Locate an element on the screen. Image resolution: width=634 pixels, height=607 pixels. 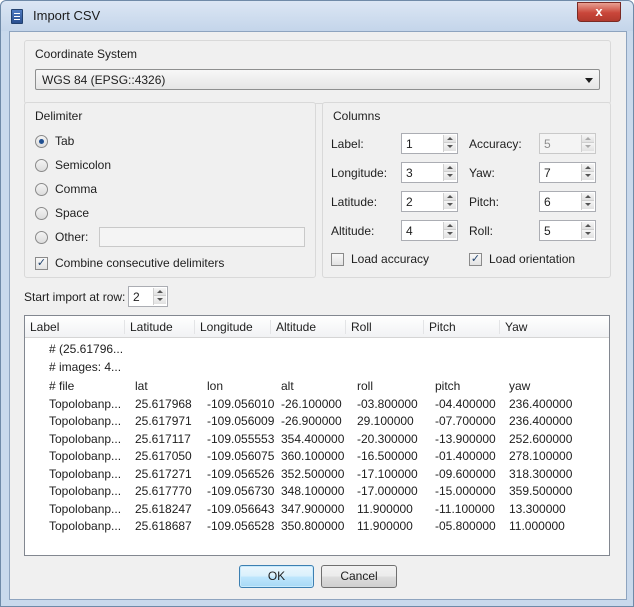
altitude-column-spinner: 4 is located at coordinates (429, 230).